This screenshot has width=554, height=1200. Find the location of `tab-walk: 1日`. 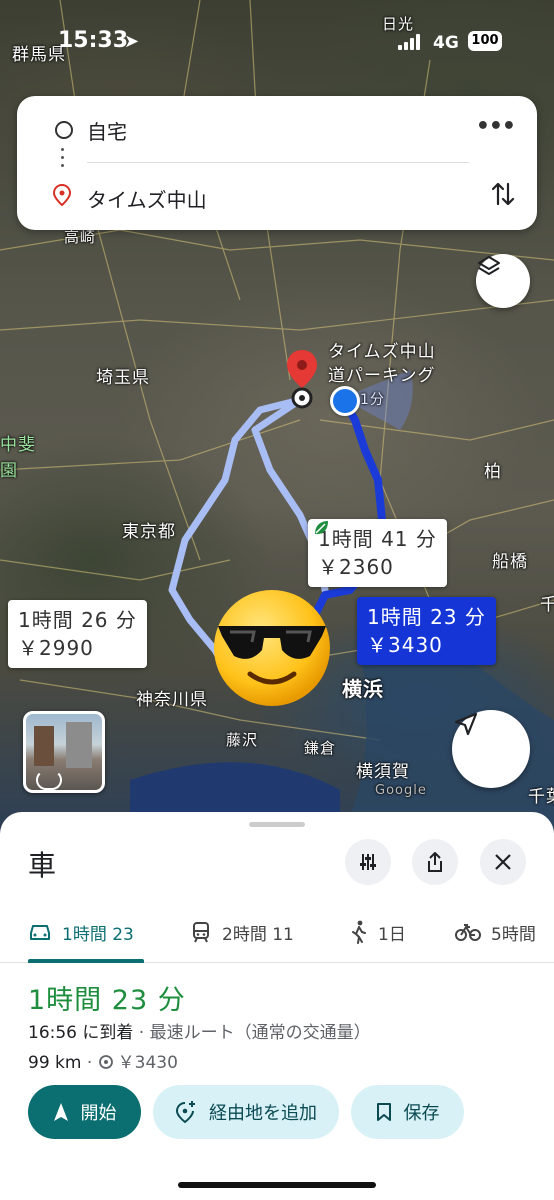

tab-walk: 1日 is located at coordinates (378, 932).